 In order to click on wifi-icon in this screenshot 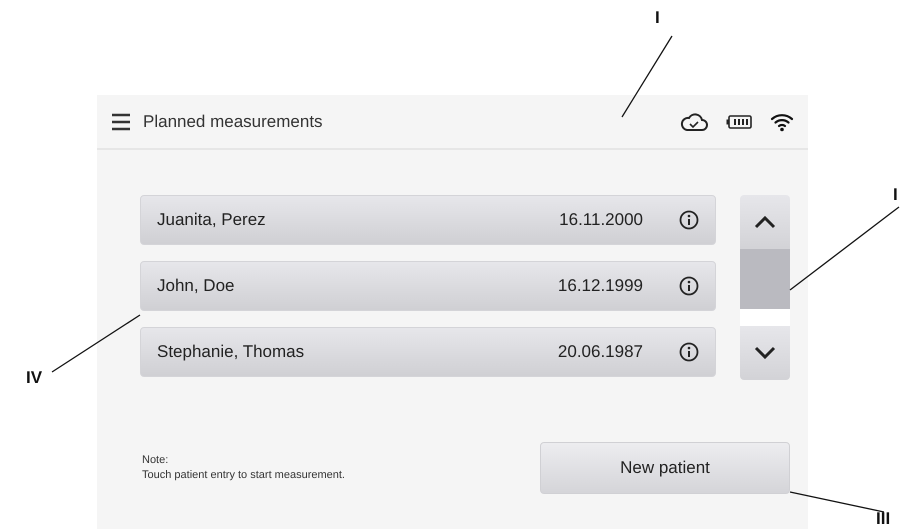, I will do `click(782, 122)`.